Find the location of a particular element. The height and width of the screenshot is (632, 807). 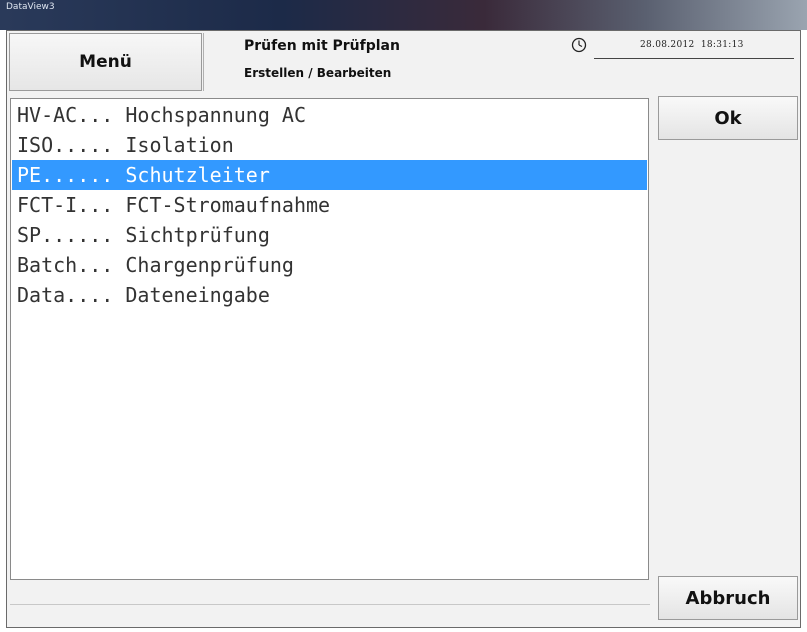

date-value: 28.08.2012 is located at coordinates (667, 45).